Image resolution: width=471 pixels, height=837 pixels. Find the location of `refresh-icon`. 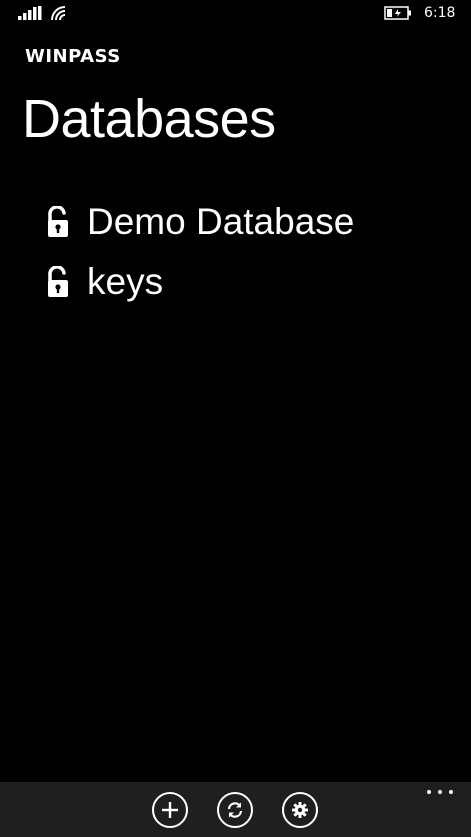

refresh-icon is located at coordinates (235, 810).